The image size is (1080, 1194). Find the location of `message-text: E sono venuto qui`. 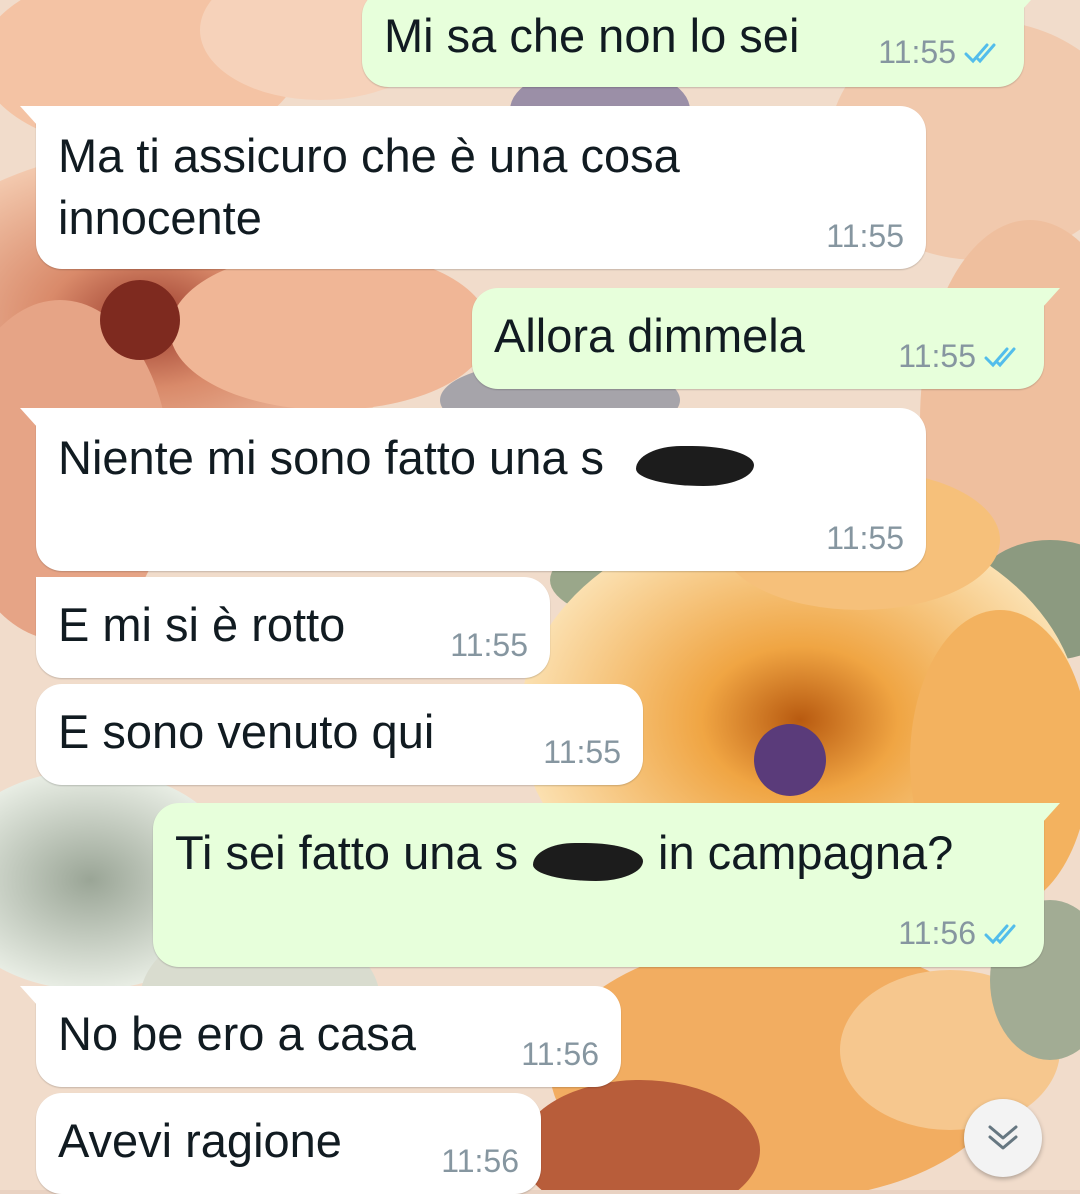

message-text: E sono venuto qui is located at coordinates (246, 731).